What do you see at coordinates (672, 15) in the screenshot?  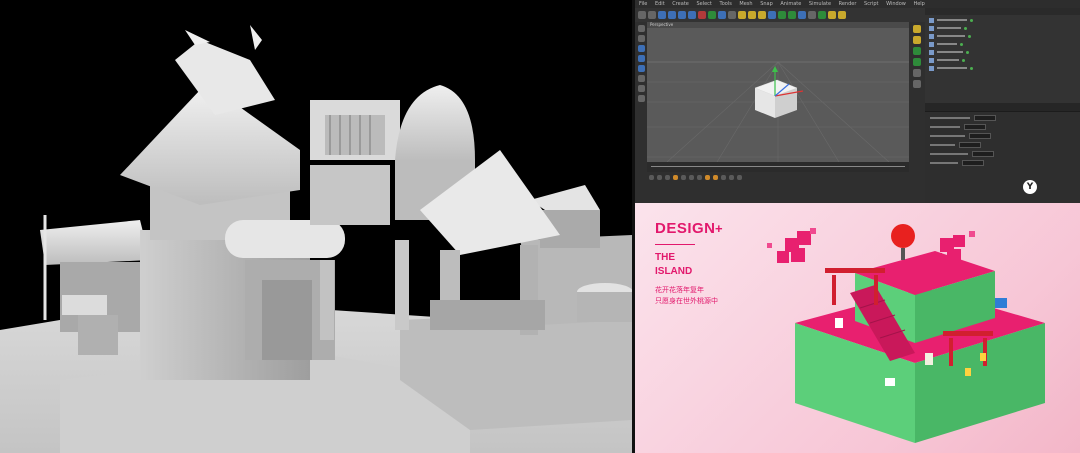 I see `move-icon` at bounding box center [672, 15].